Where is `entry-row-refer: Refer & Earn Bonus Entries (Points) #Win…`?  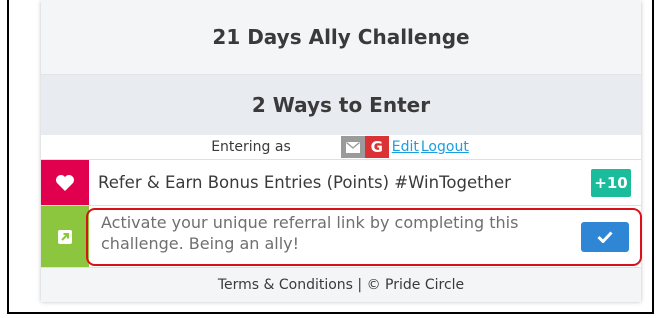
entry-row-refer: Refer & Earn Bonus Entries (Points) #Win… is located at coordinates (341, 182).